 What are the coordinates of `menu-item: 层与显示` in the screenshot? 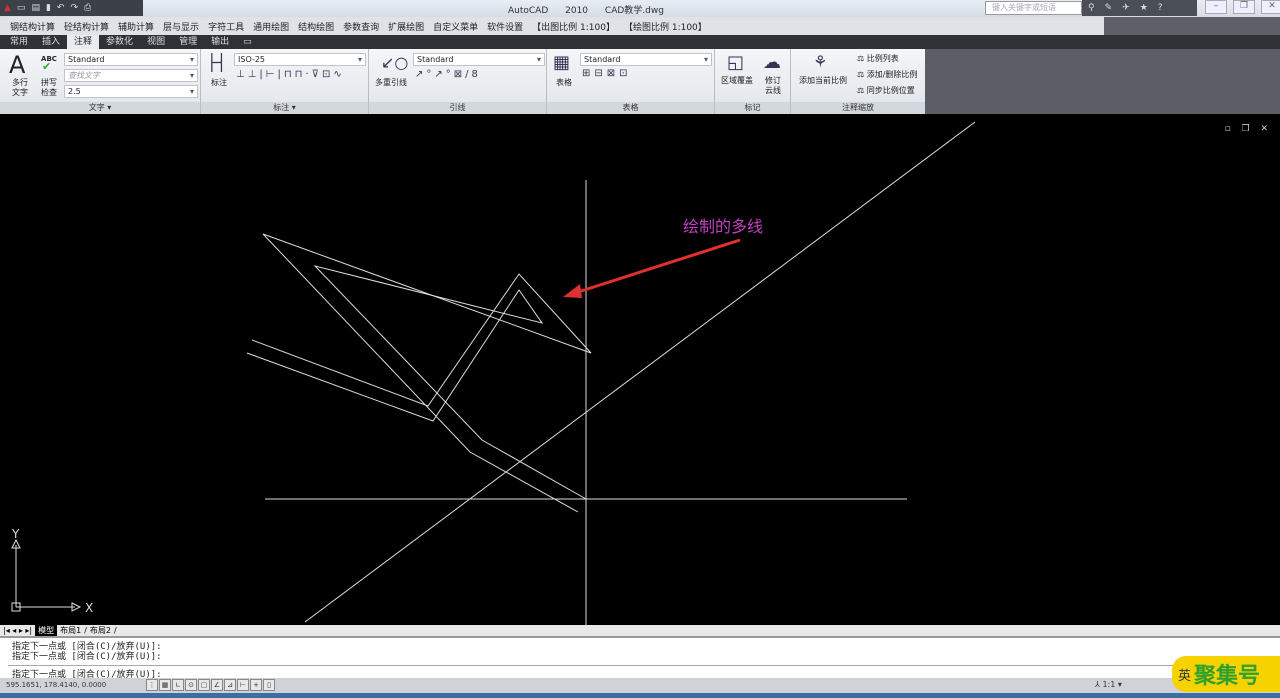 It's located at (181, 26).